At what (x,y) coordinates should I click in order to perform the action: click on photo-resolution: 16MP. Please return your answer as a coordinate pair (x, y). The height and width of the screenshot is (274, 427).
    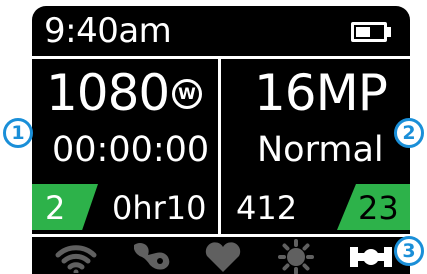
    Looking at the image, I should click on (321, 93).